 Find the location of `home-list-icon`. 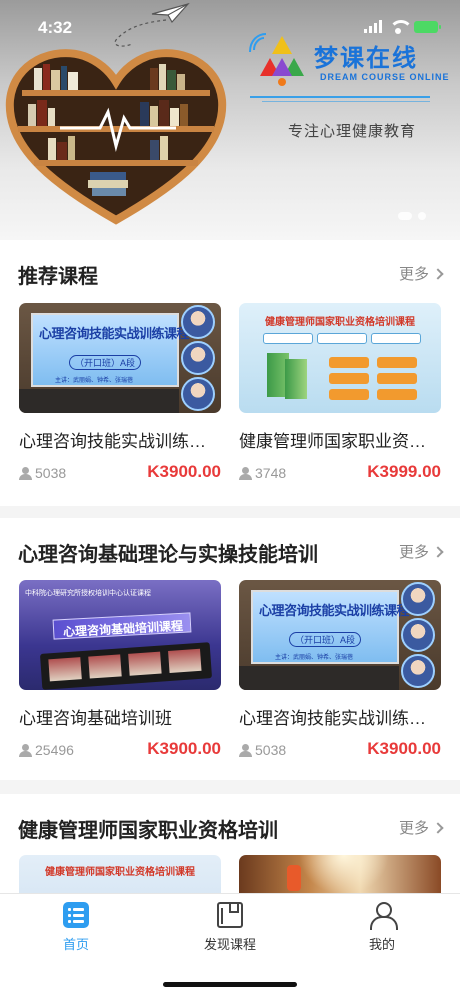

home-list-icon is located at coordinates (76, 915).